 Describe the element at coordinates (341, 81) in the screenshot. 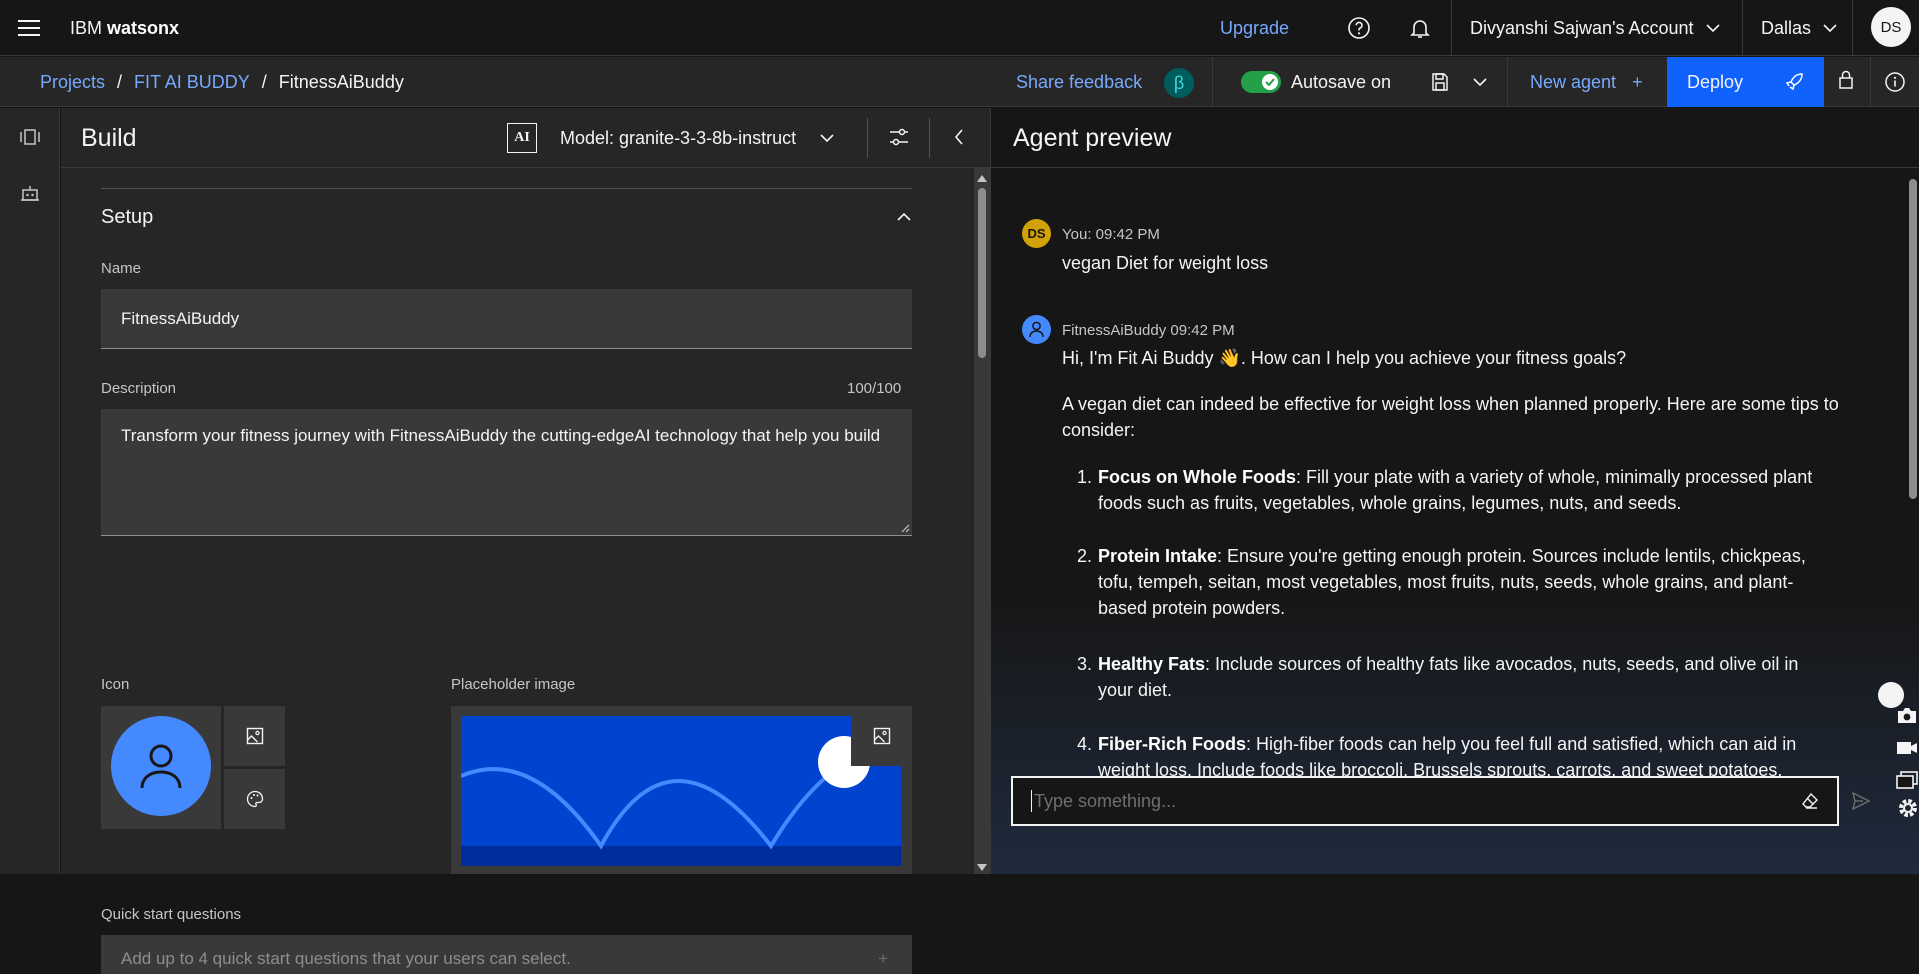

I see `breadcrumb-current: FitnessAiBuddy` at that location.